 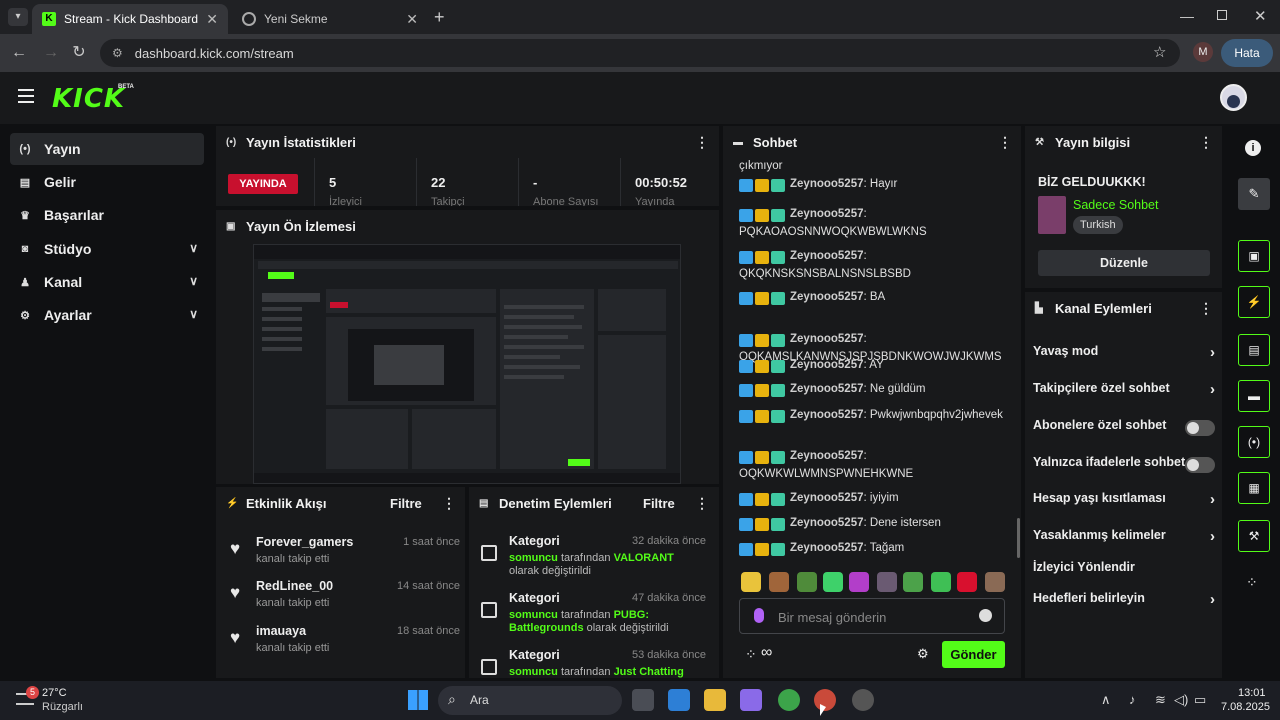 What do you see at coordinates (107, 249) in the screenshot?
I see `sidebar-item-studyo: ◙ Stüdyo ∨` at bounding box center [107, 249].